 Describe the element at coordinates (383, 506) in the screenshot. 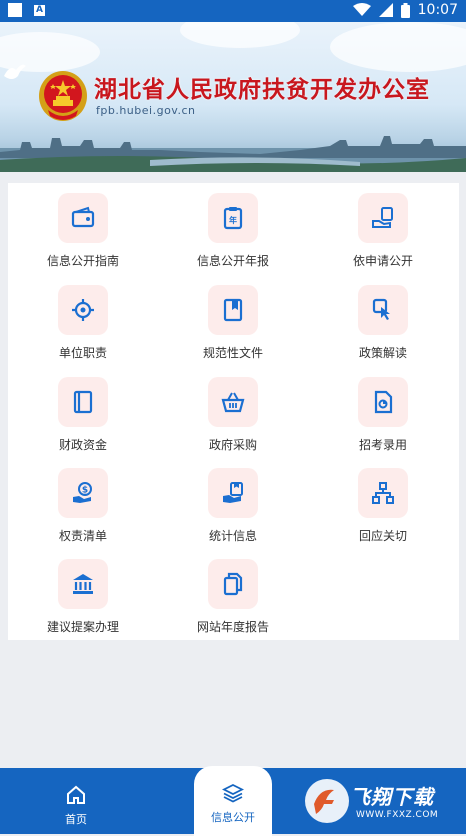

I see `grid-item-respond-concerns: 回应关切` at that location.